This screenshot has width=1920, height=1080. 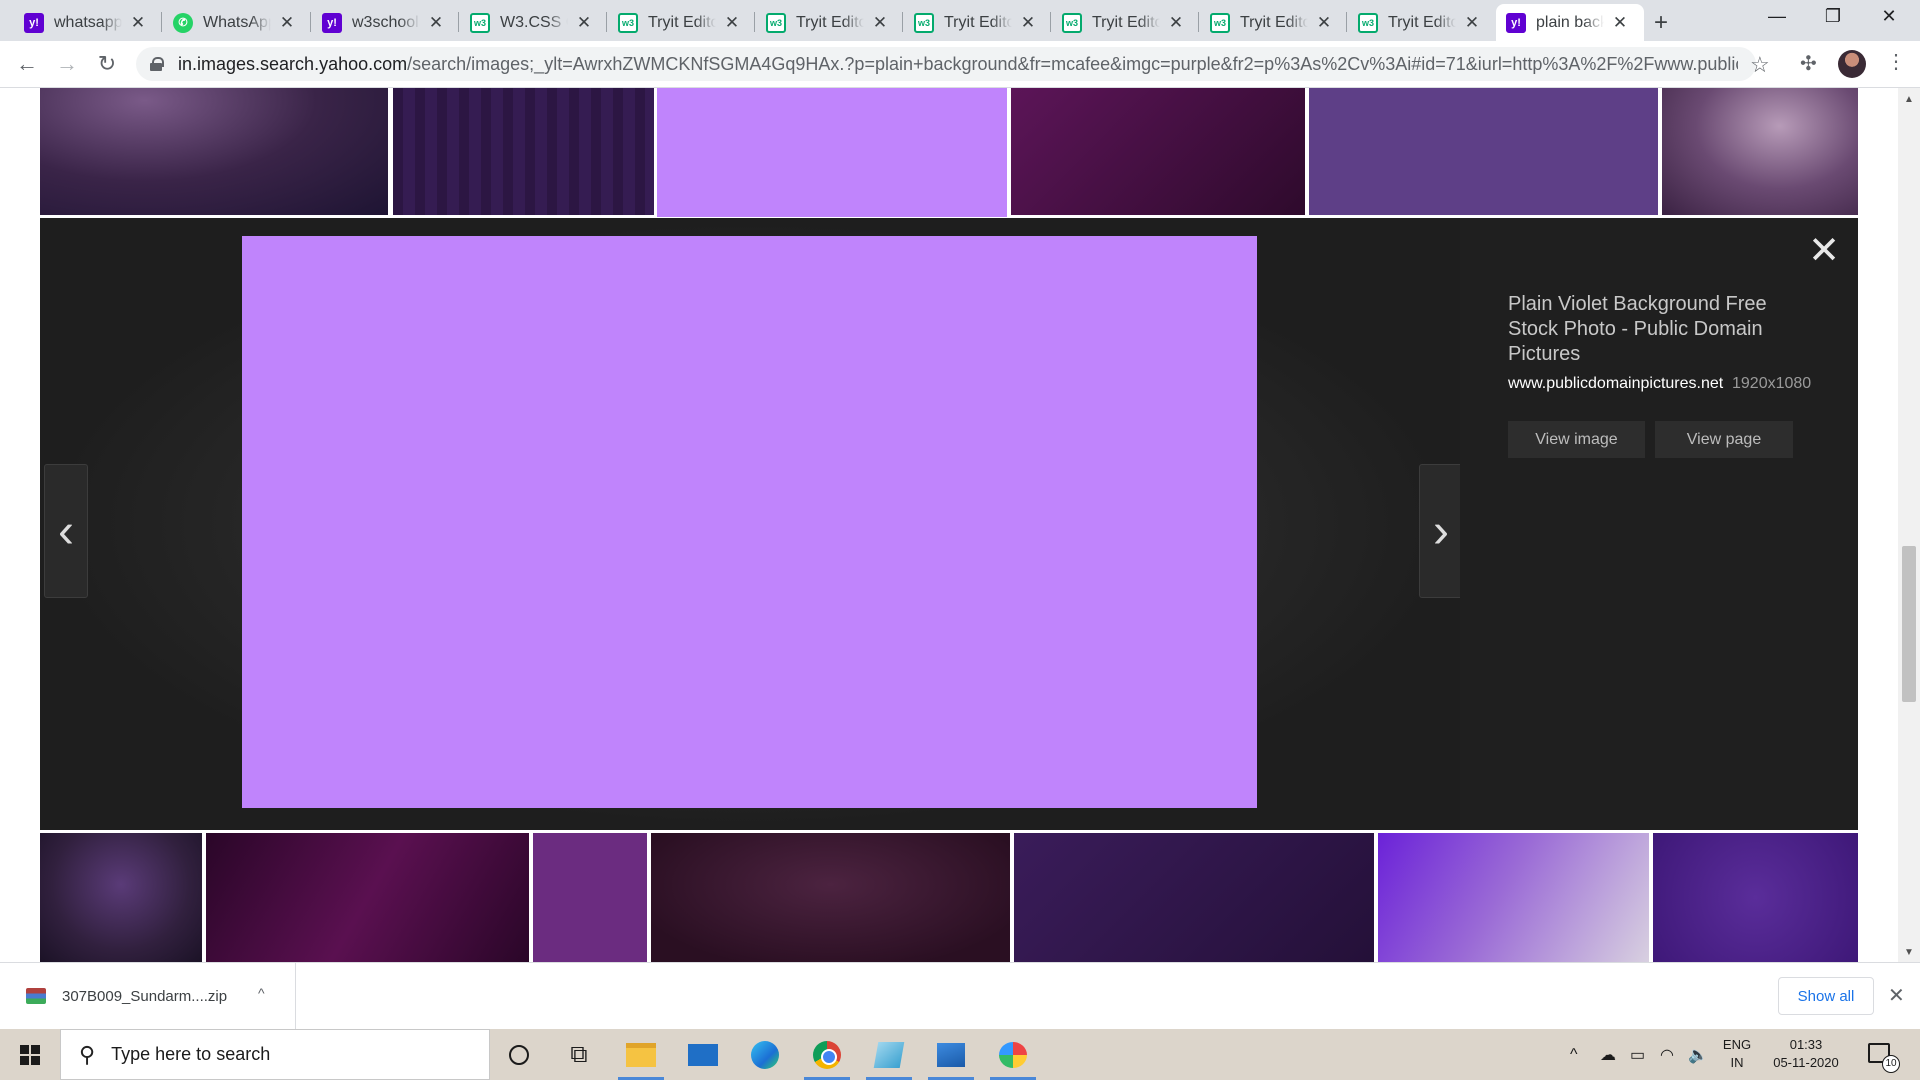 I want to click on system-clock: 01:33 05-11-2020, so click(x=1806, y=1054).